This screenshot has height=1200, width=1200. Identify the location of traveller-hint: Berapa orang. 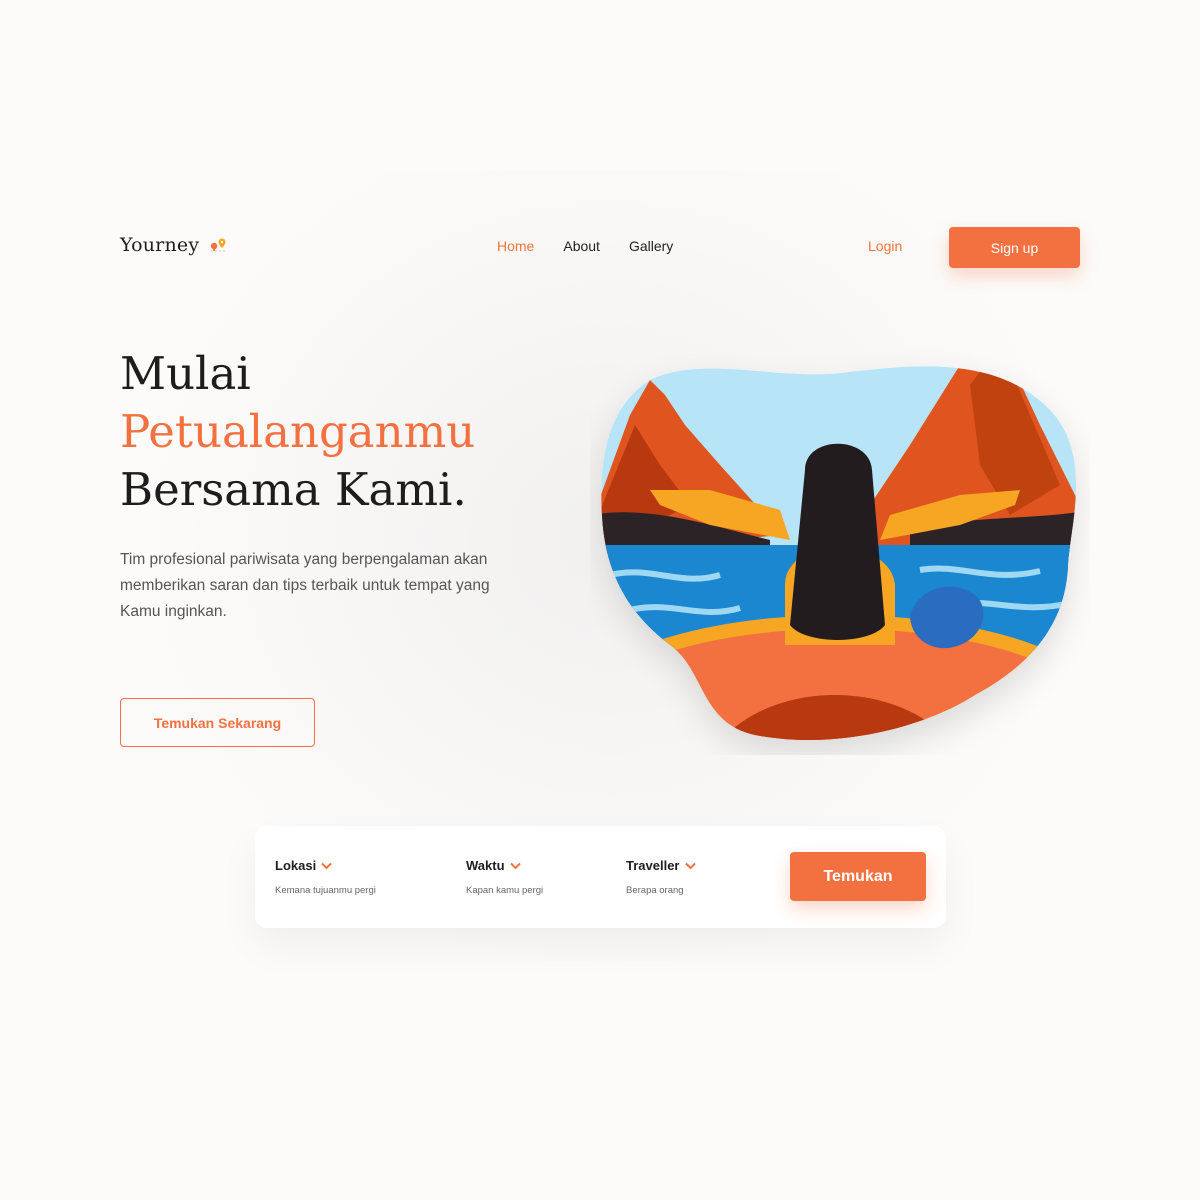
(655, 890).